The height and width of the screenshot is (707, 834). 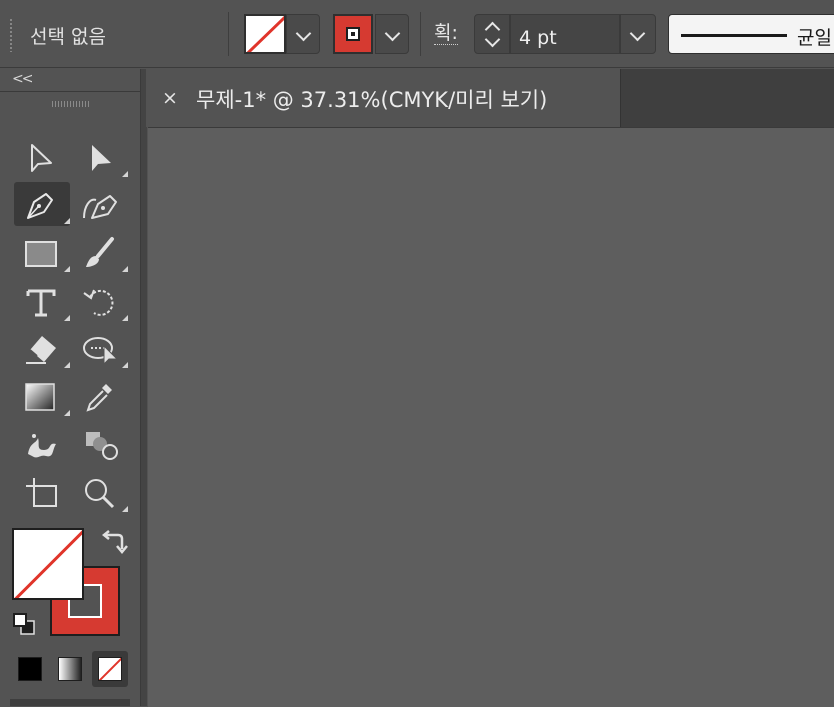 I want to click on direct-selection-tool, so click(x=100, y=157).